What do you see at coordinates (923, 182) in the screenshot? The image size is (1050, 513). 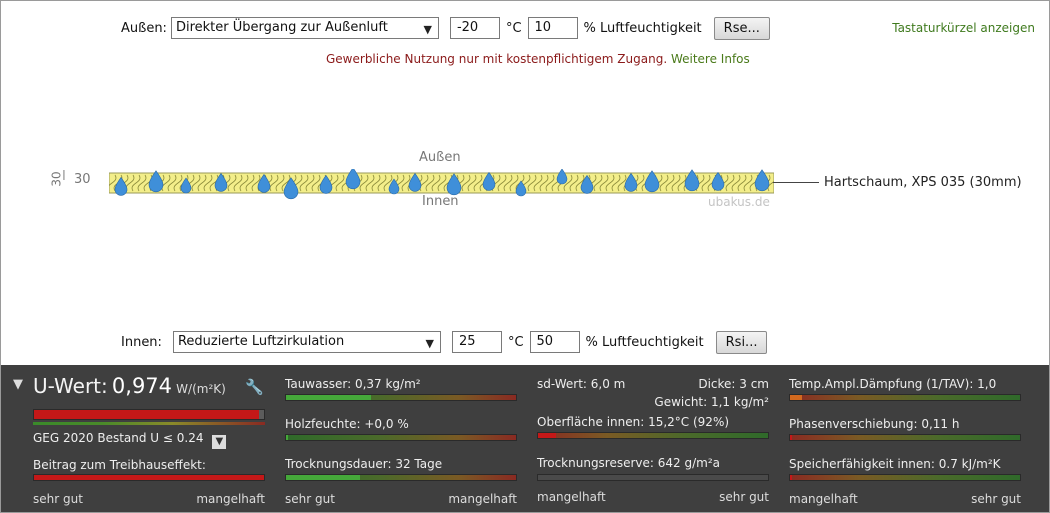 I see `material-label: Hartschaum, XPS 035 (30mm)` at bounding box center [923, 182].